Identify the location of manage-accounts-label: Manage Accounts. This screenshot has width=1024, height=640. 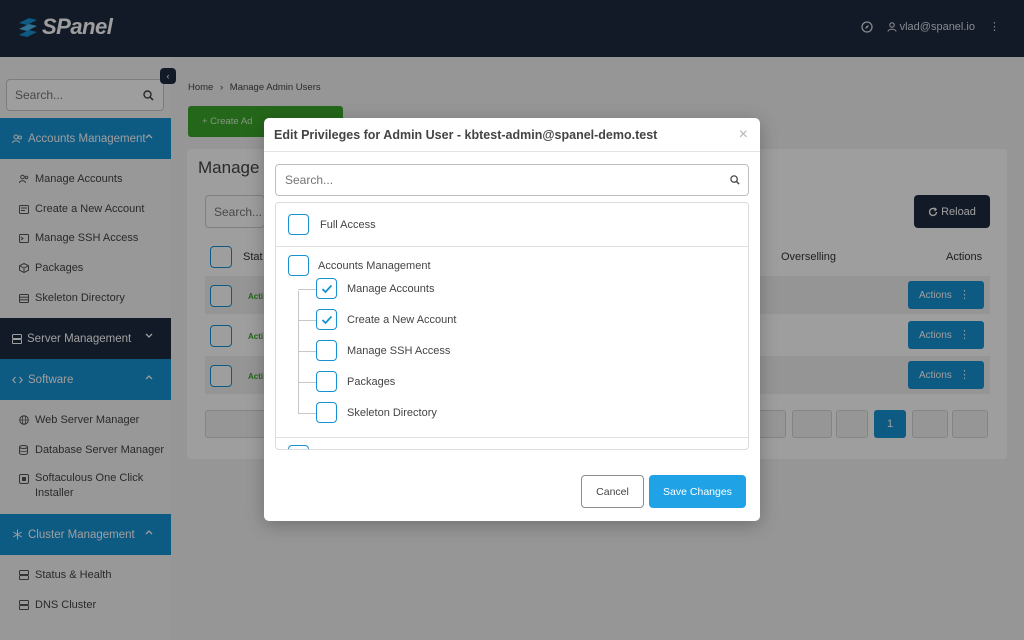
(390, 289).